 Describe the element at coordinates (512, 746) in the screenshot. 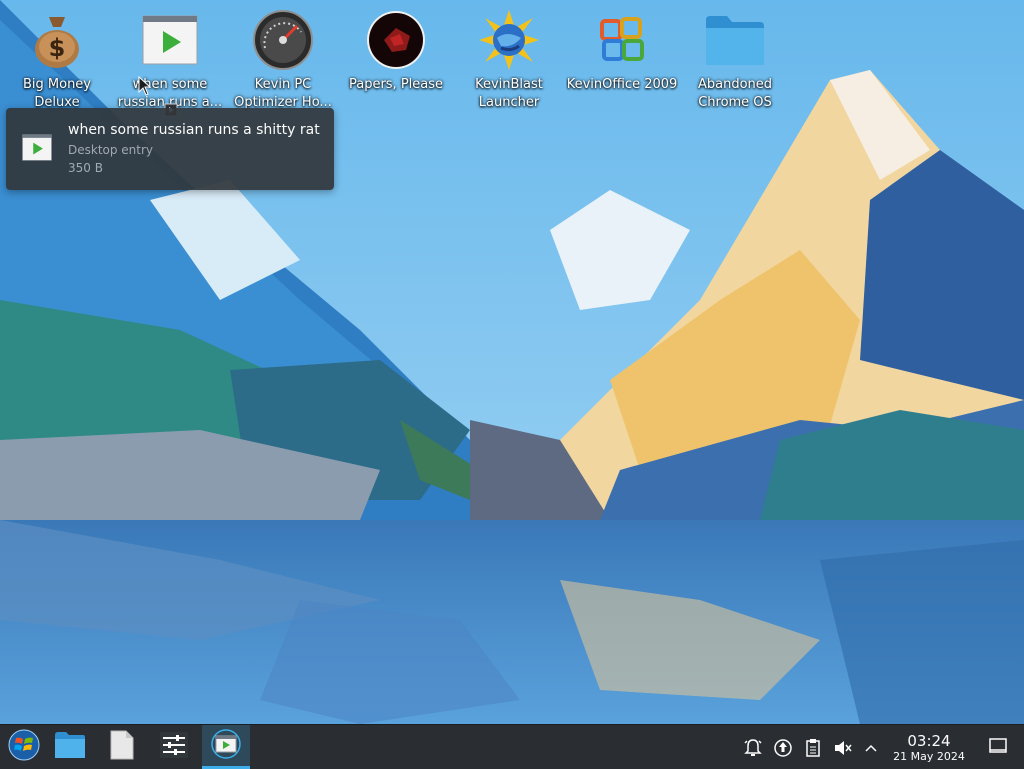

I see `taskbar: 03:24 21 May 2024` at that location.